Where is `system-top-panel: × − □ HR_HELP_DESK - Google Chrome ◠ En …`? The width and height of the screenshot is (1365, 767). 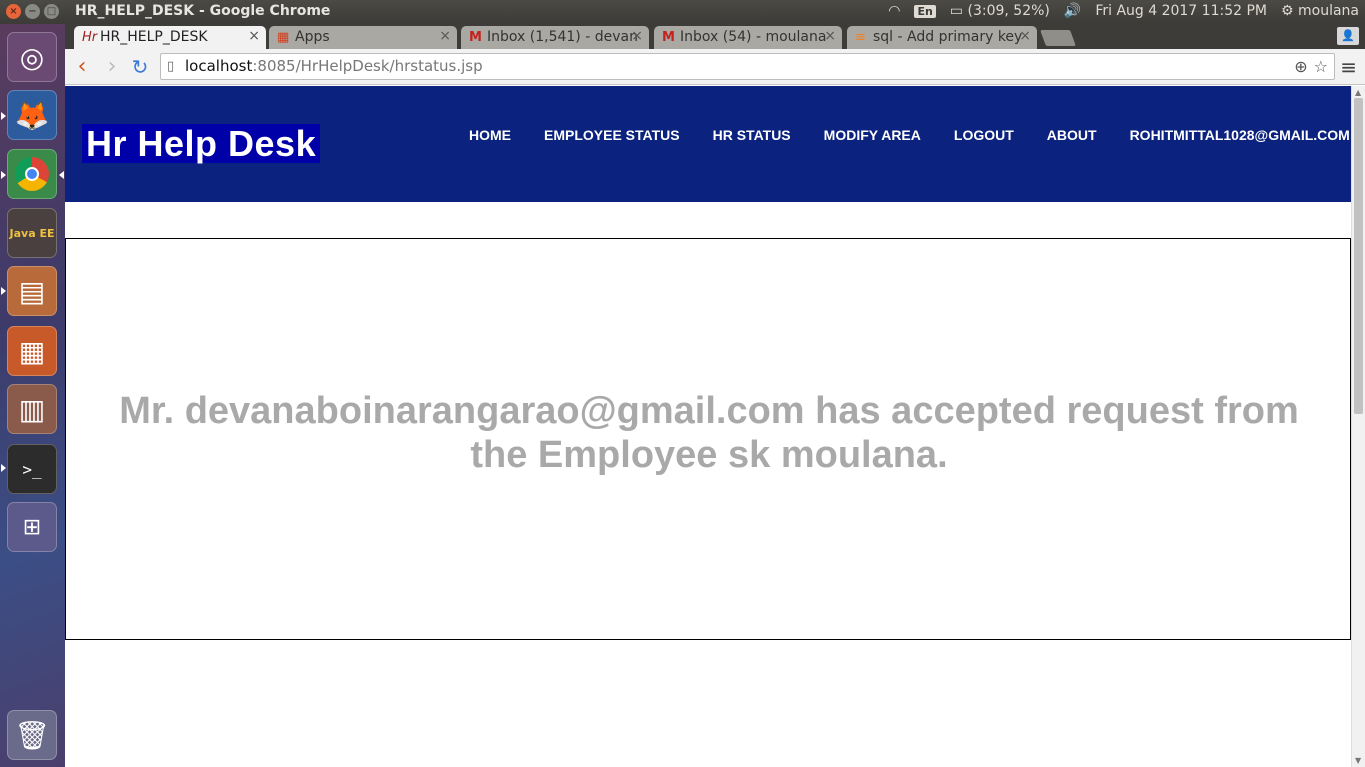 system-top-panel: × − □ HR_HELP_DESK - Google Chrome ◠ En … is located at coordinates (682, 12).